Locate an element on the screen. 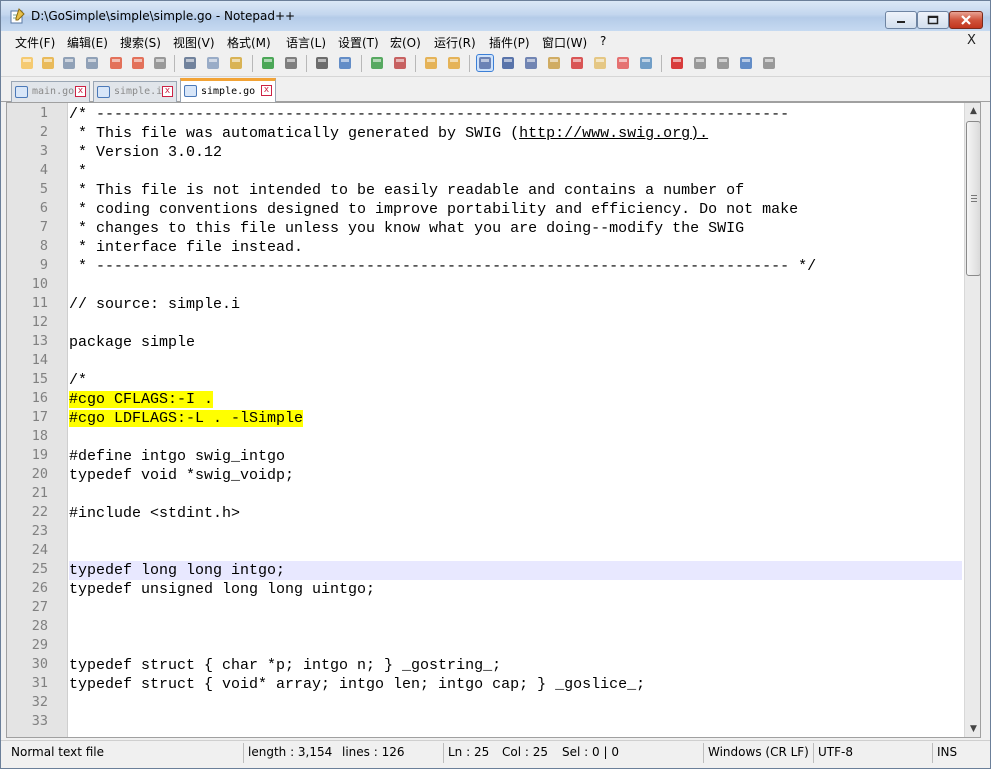 The image size is (991, 769). code-line: #include <stdint.h> is located at coordinates (515, 513).